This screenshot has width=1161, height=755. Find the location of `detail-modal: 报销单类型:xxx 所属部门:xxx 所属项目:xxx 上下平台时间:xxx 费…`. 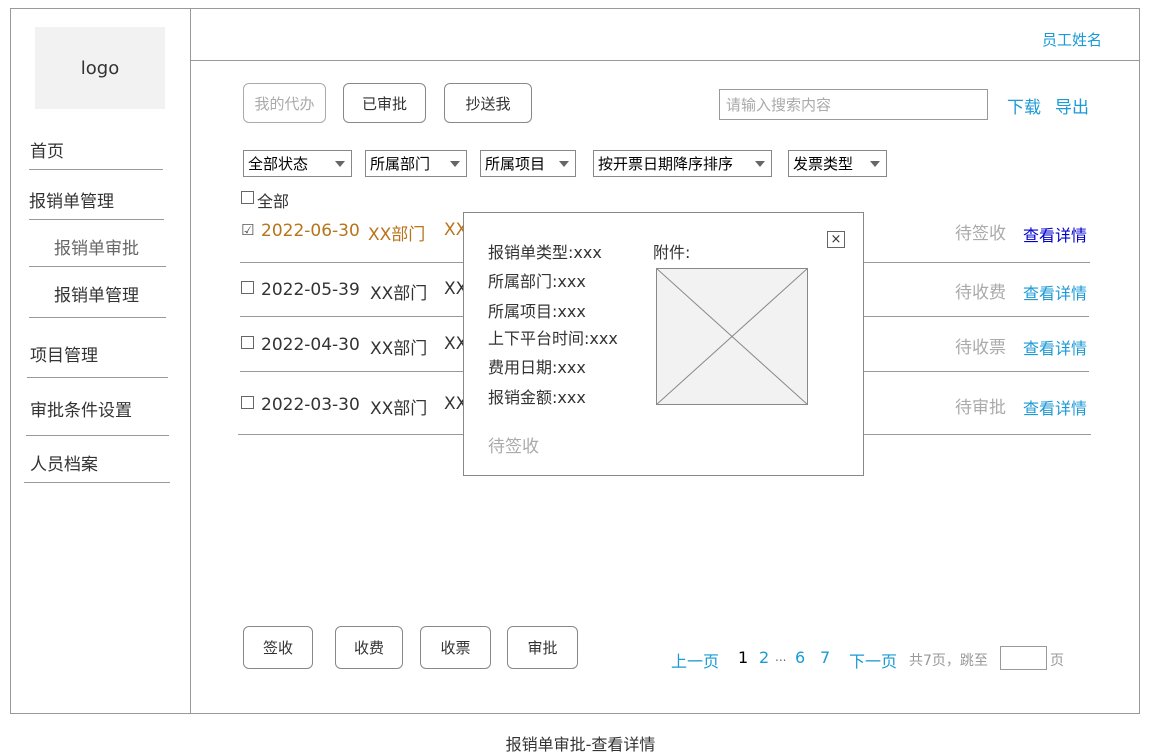

detail-modal: 报销单类型:xxx 所属部门:xxx 所属项目:xxx 上下平台时间:xxx 费… is located at coordinates (663, 344).